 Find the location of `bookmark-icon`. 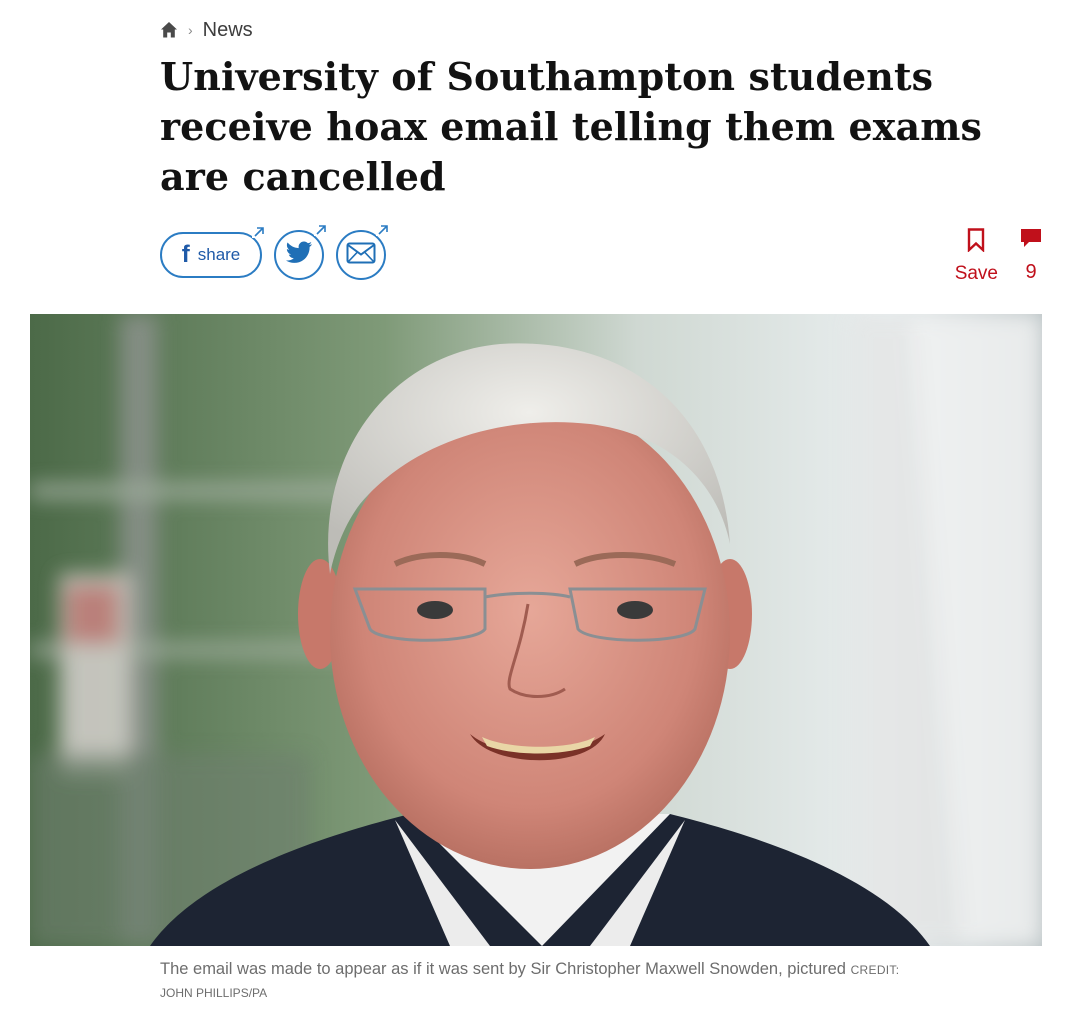

bookmark-icon is located at coordinates (976, 242).